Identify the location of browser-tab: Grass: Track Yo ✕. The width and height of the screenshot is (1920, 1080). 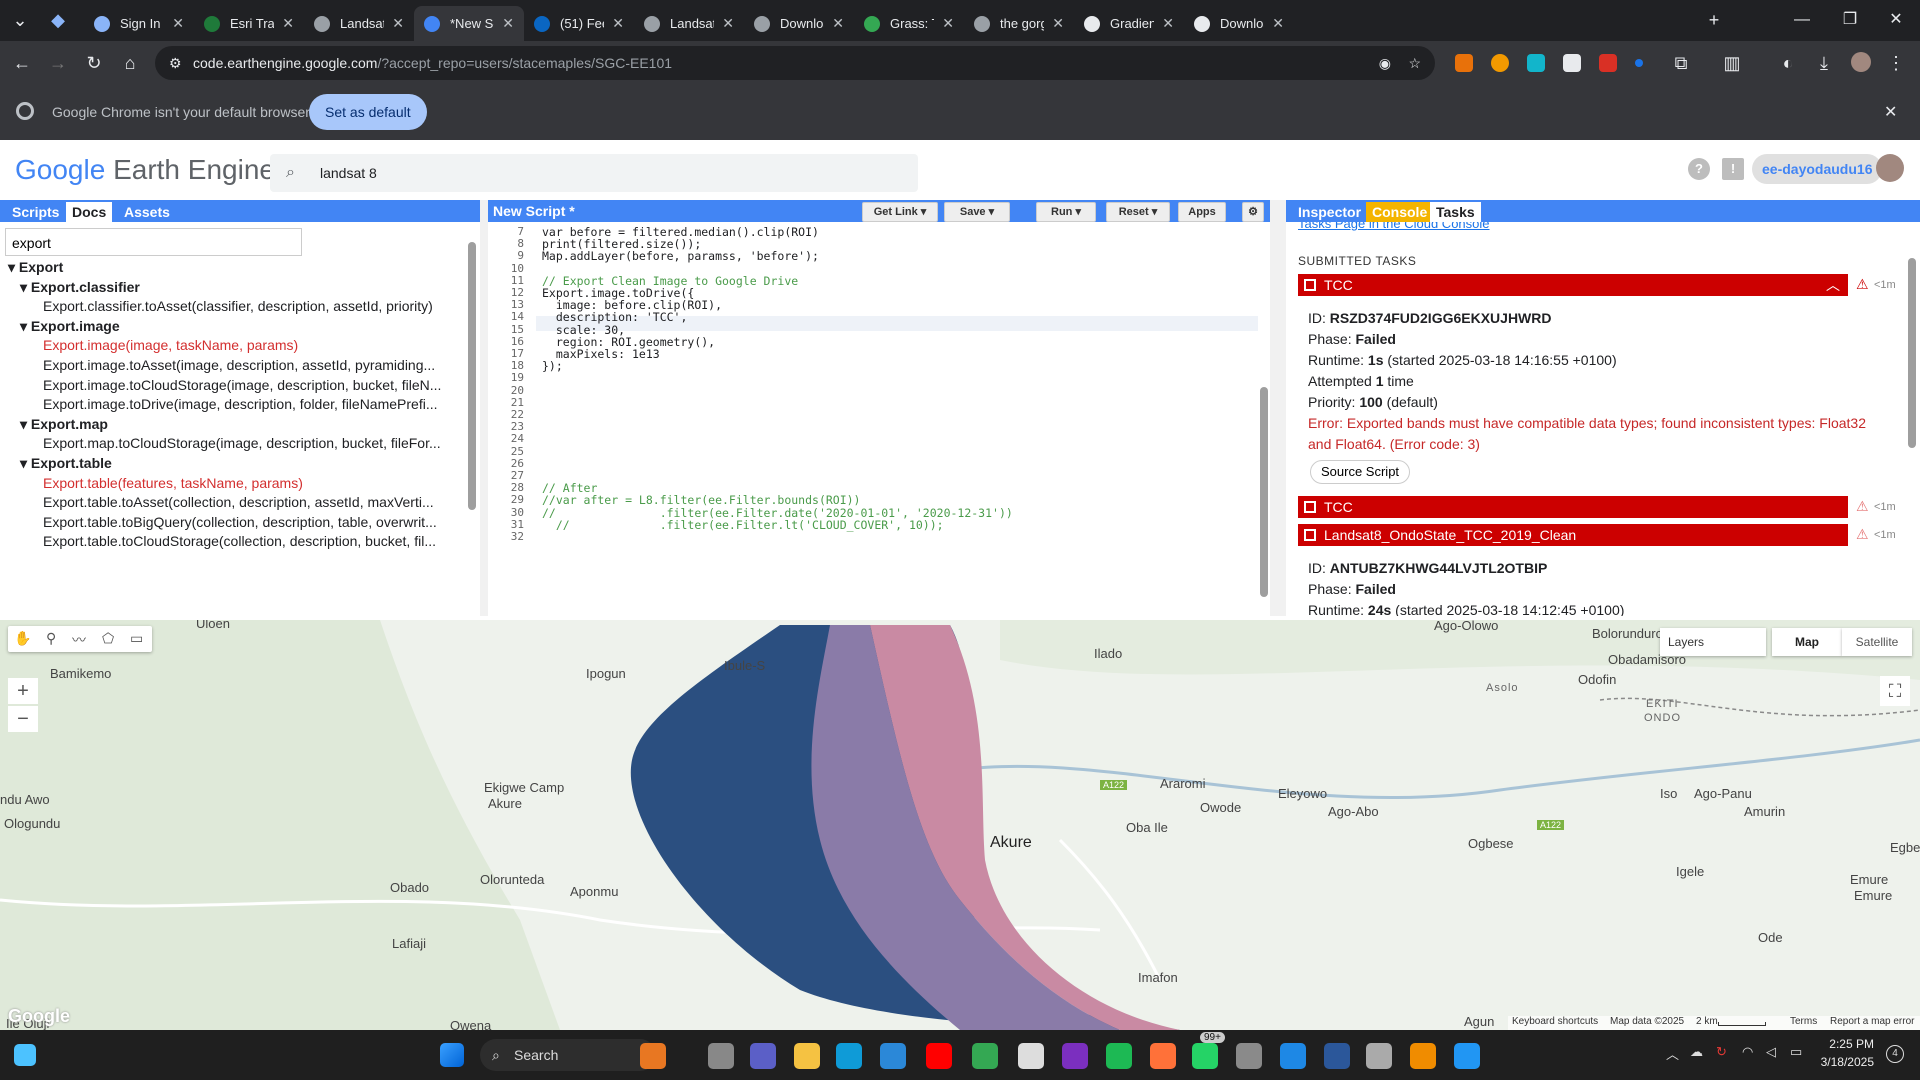
(909, 23).